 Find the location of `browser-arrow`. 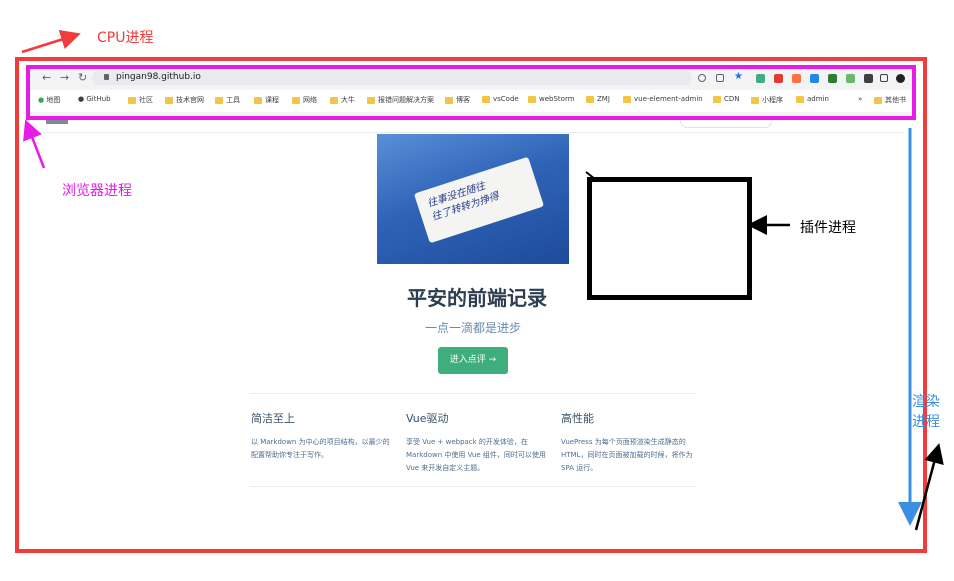

browser-arrow is located at coordinates (34, 144).